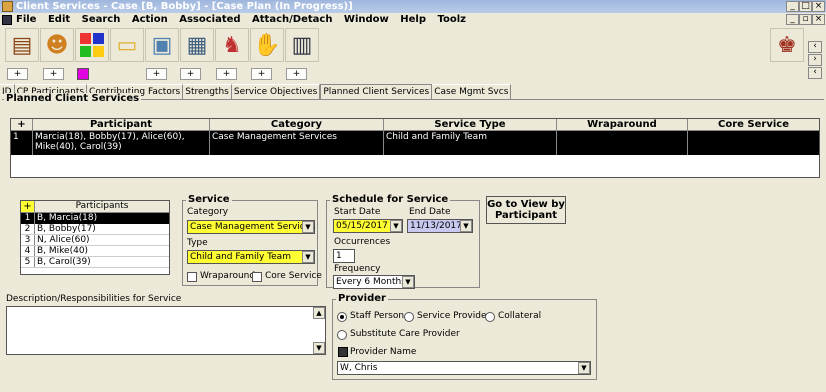 Image resolution: width=826 pixels, height=392 pixels. I want to click on toolbar-plus-3: +, so click(156, 74).